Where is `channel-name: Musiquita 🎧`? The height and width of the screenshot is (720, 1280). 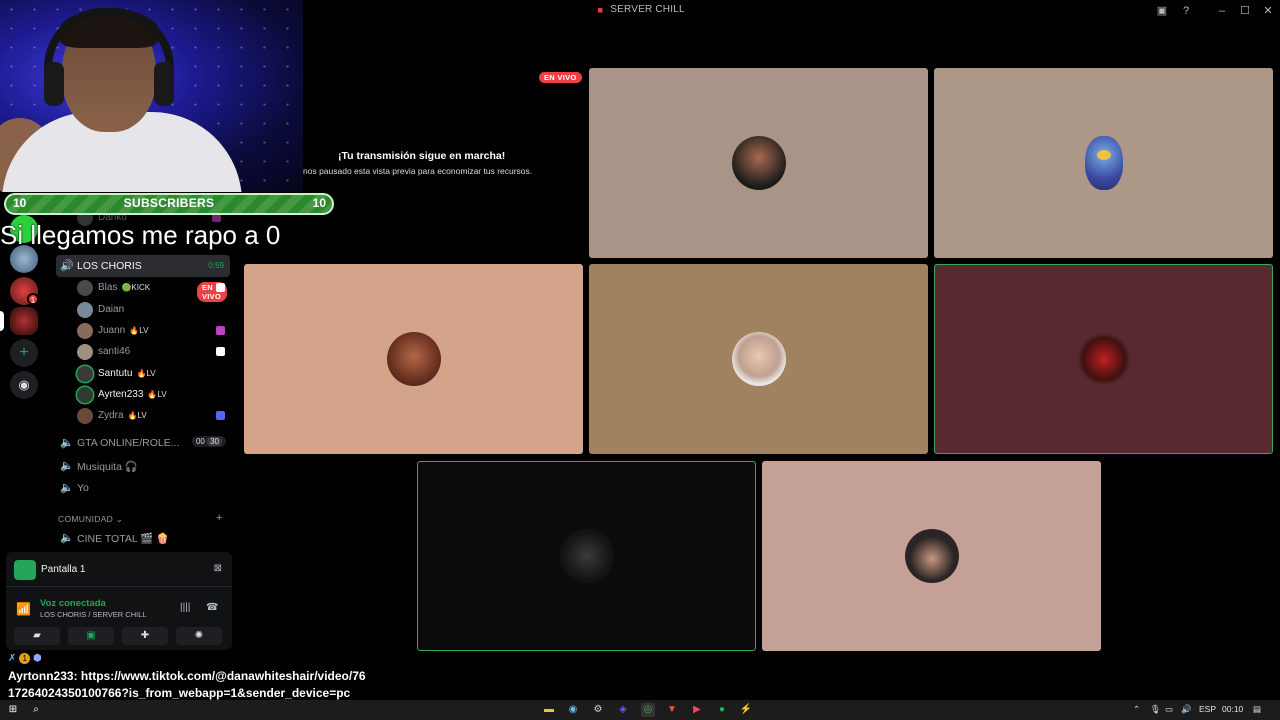 channel-name: Musiquita 🎧 is located at coordinates (107, 467).